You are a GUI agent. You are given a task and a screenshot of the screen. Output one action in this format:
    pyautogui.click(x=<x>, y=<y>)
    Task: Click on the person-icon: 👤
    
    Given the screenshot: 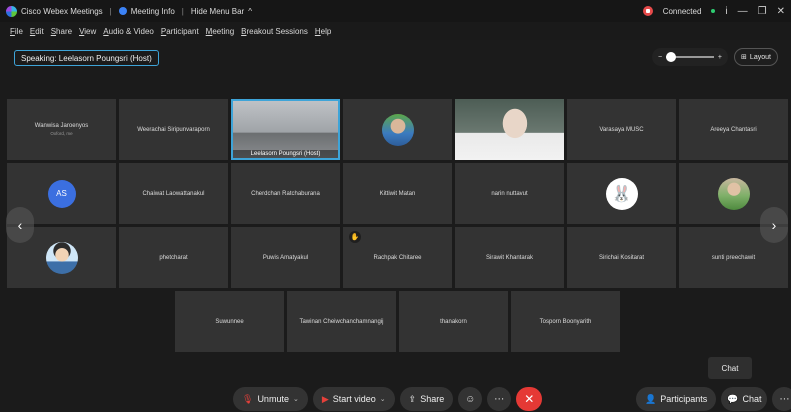 What is the action you would take?
    pyautogui.click(x=651, y=398)
    